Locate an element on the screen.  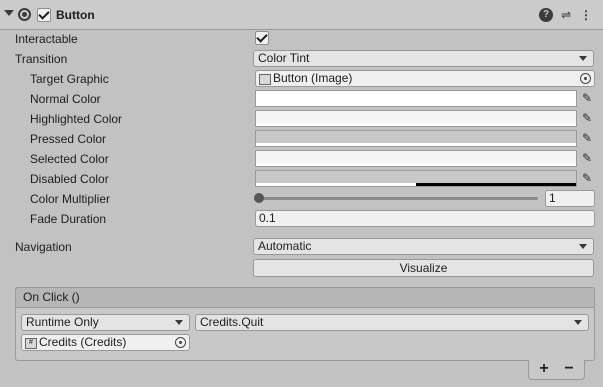
fade-duration-label: Fade Duration is located at coordinates (68, 219).